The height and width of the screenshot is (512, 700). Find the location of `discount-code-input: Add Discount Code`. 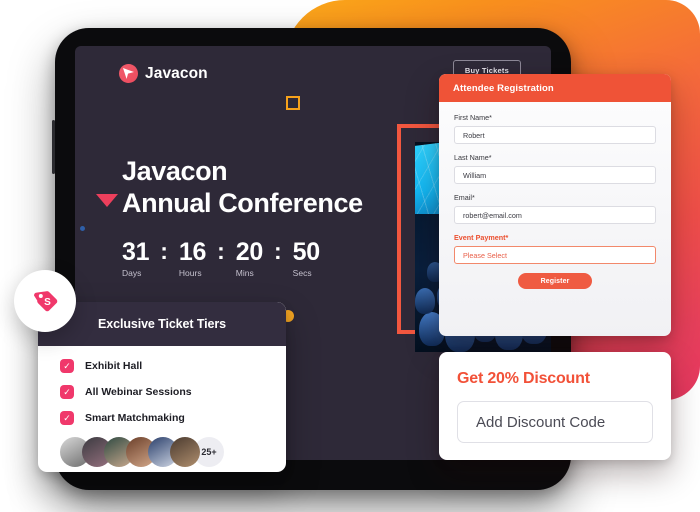

discount-code-input: Add Discount Code is located at coordinates (555, 422).